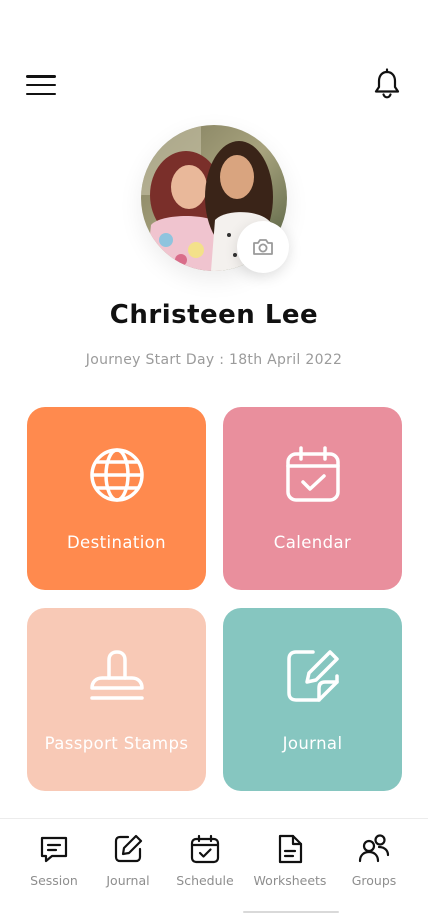 The height and width of the screenshot is (920, 428). What do you see at coordinates (54, 849) in the screenshot?
I see `chat-icon` at bounding box center [54, 849].